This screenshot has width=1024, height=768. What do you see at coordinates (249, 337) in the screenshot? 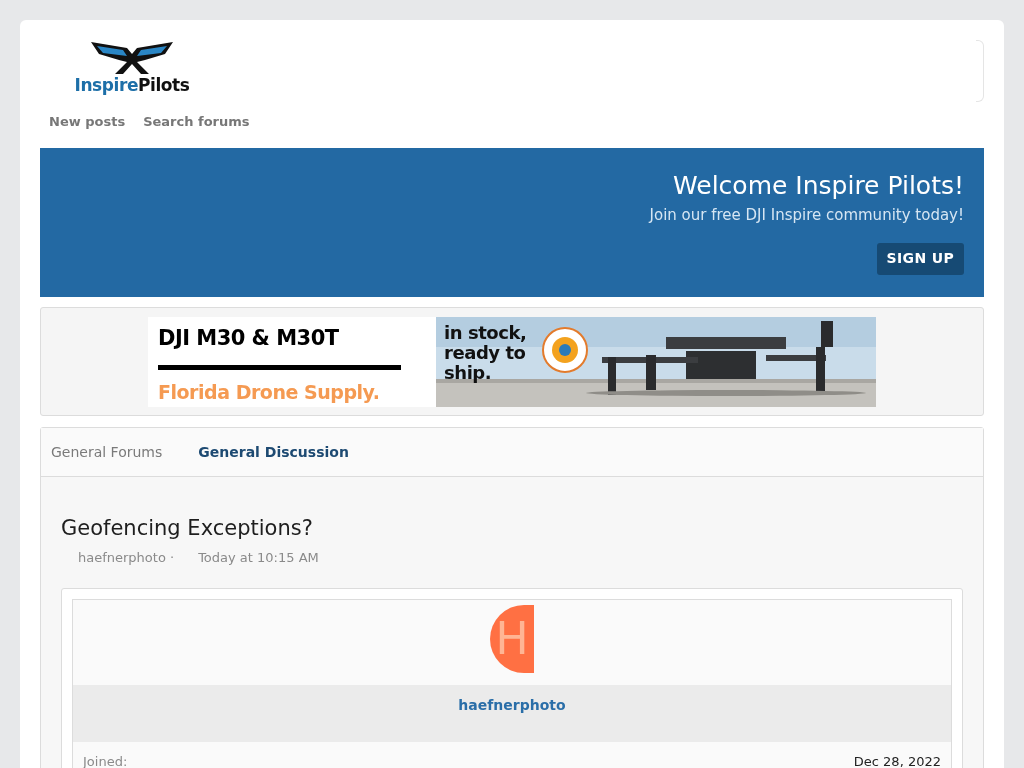
I see `ad-headline: DJI M30 & M30T` at bounding box center [249, 337].